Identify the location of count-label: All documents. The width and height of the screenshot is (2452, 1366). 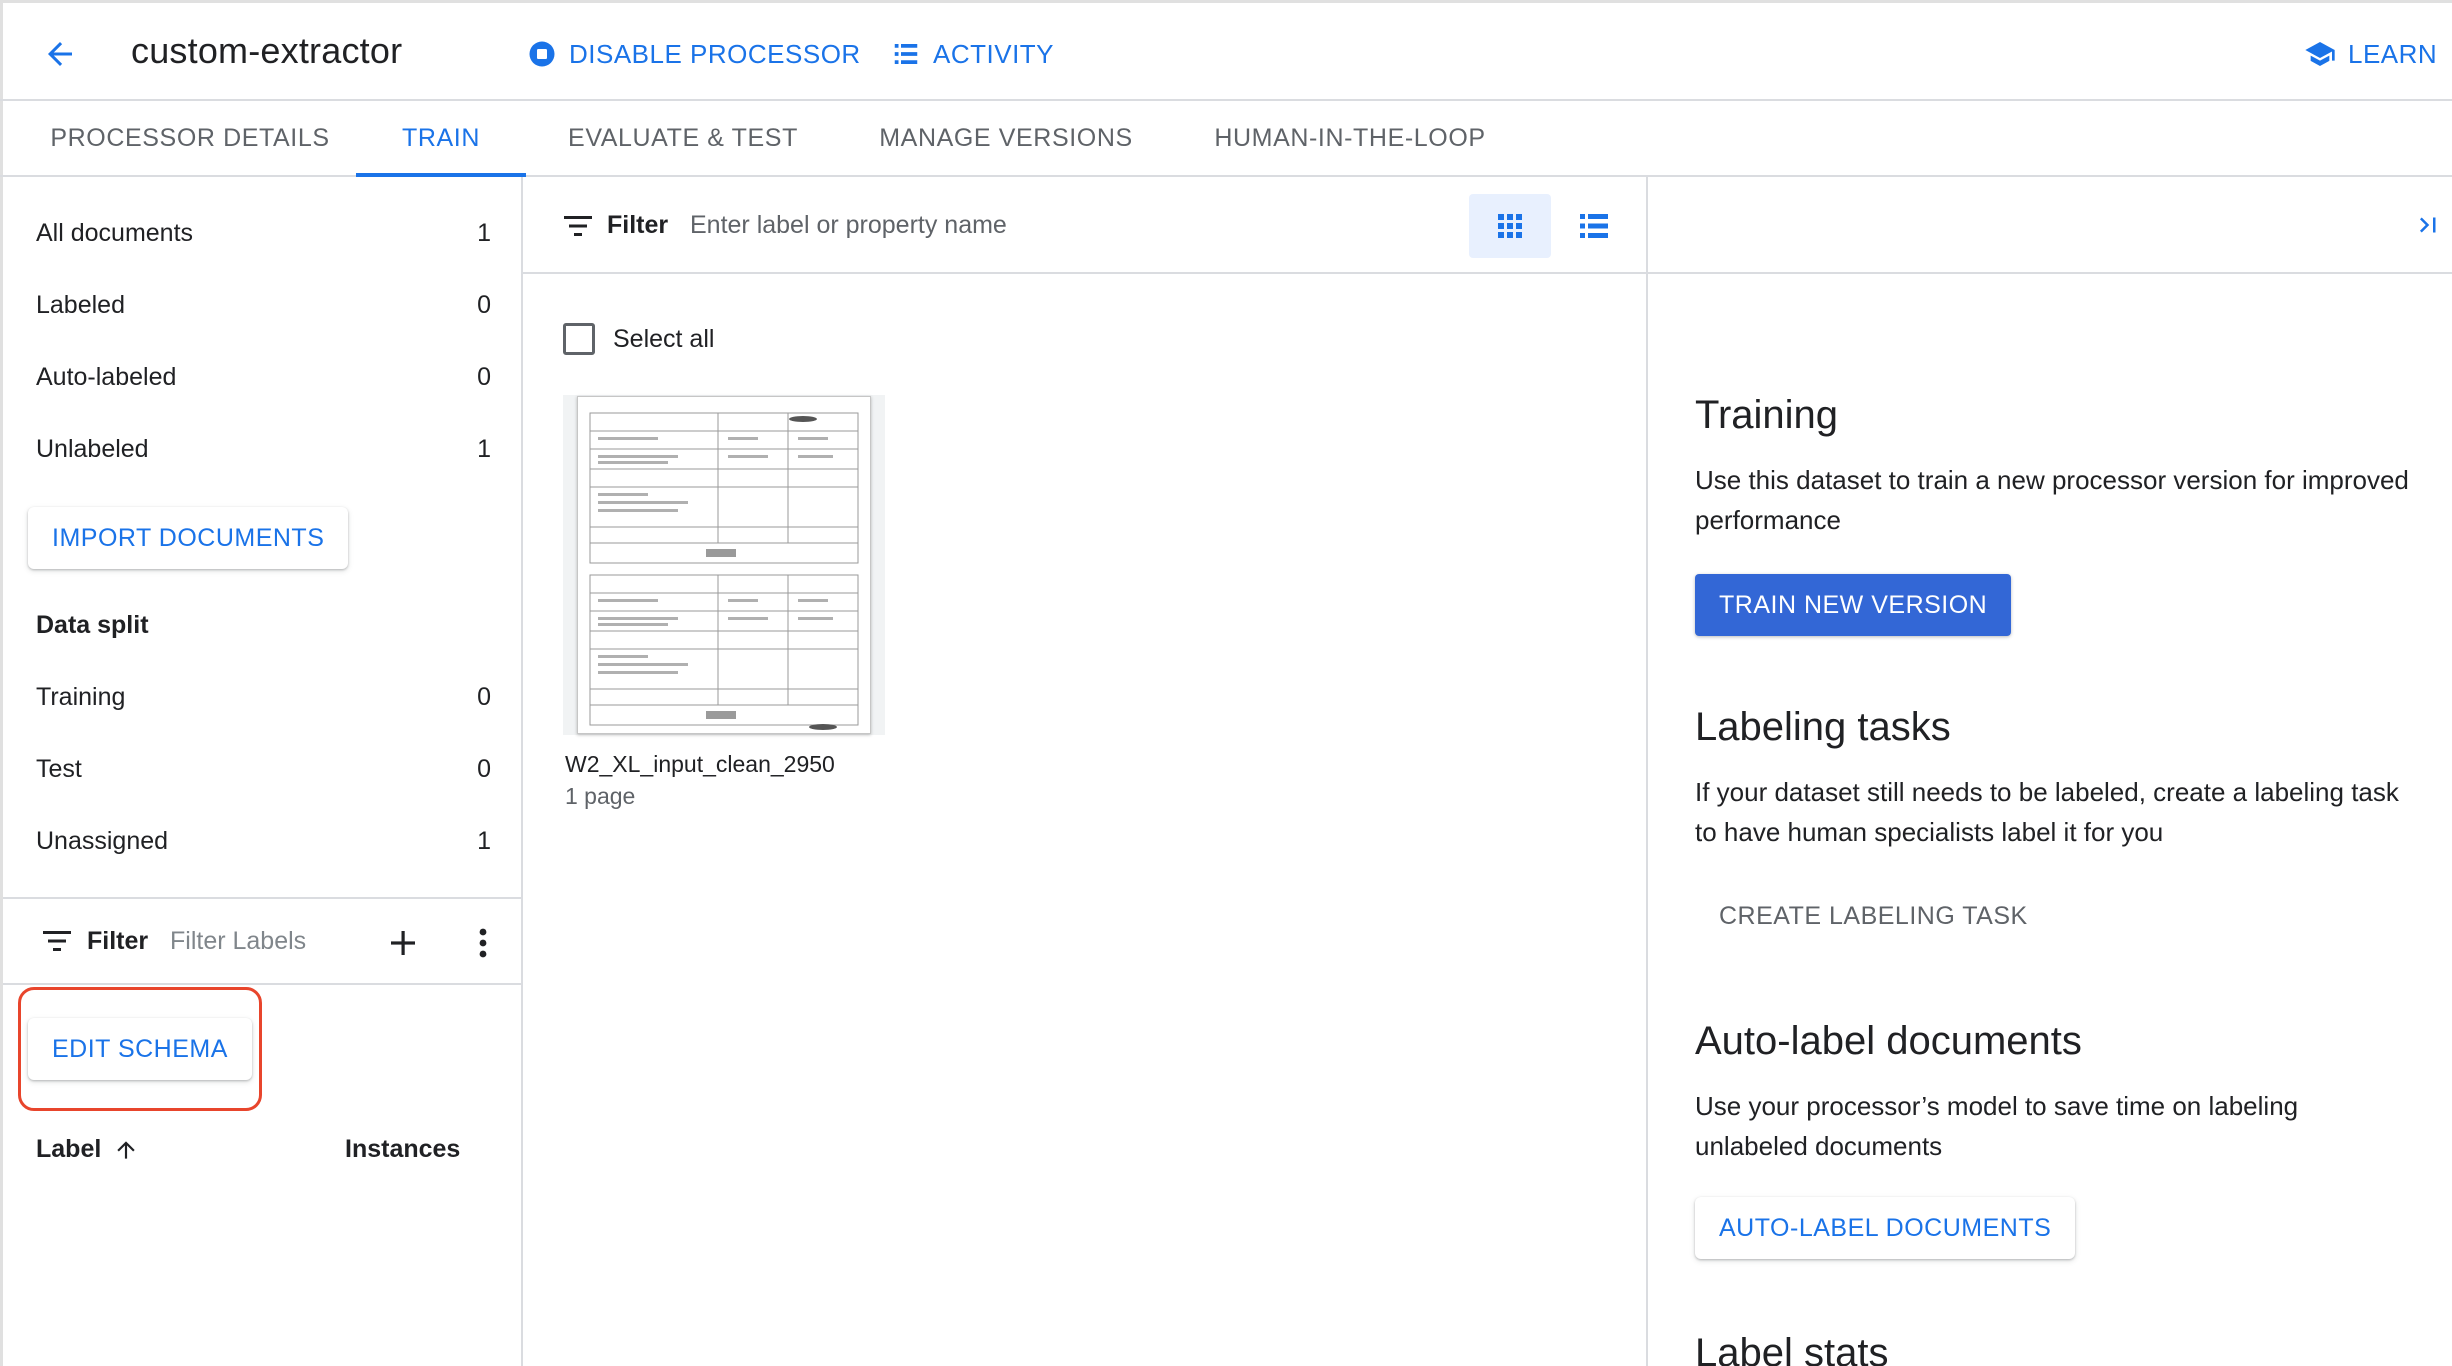
(115, 232).